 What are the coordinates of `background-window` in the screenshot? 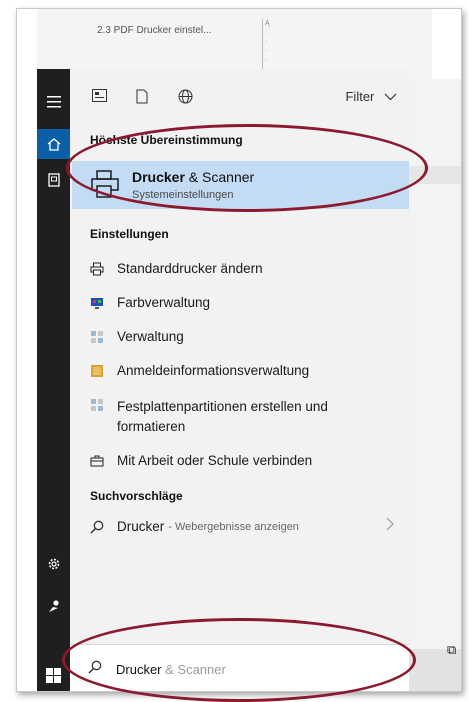 It's located at (435, 364).